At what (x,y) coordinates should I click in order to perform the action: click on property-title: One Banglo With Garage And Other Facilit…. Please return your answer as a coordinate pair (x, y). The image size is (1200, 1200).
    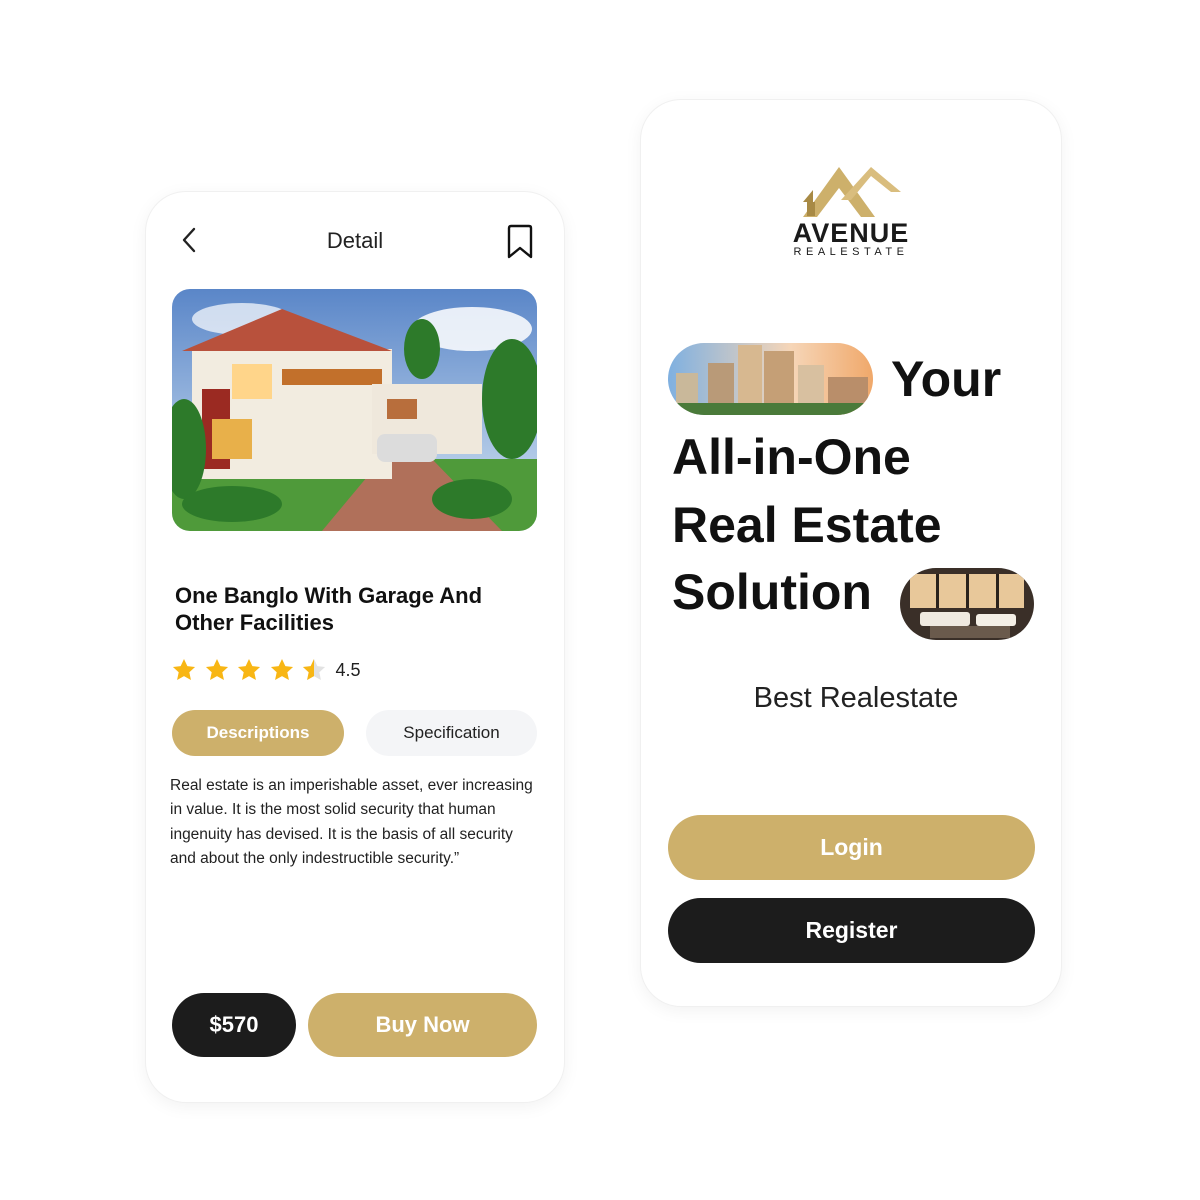
    Looking at the image, I should click on (329, 609).